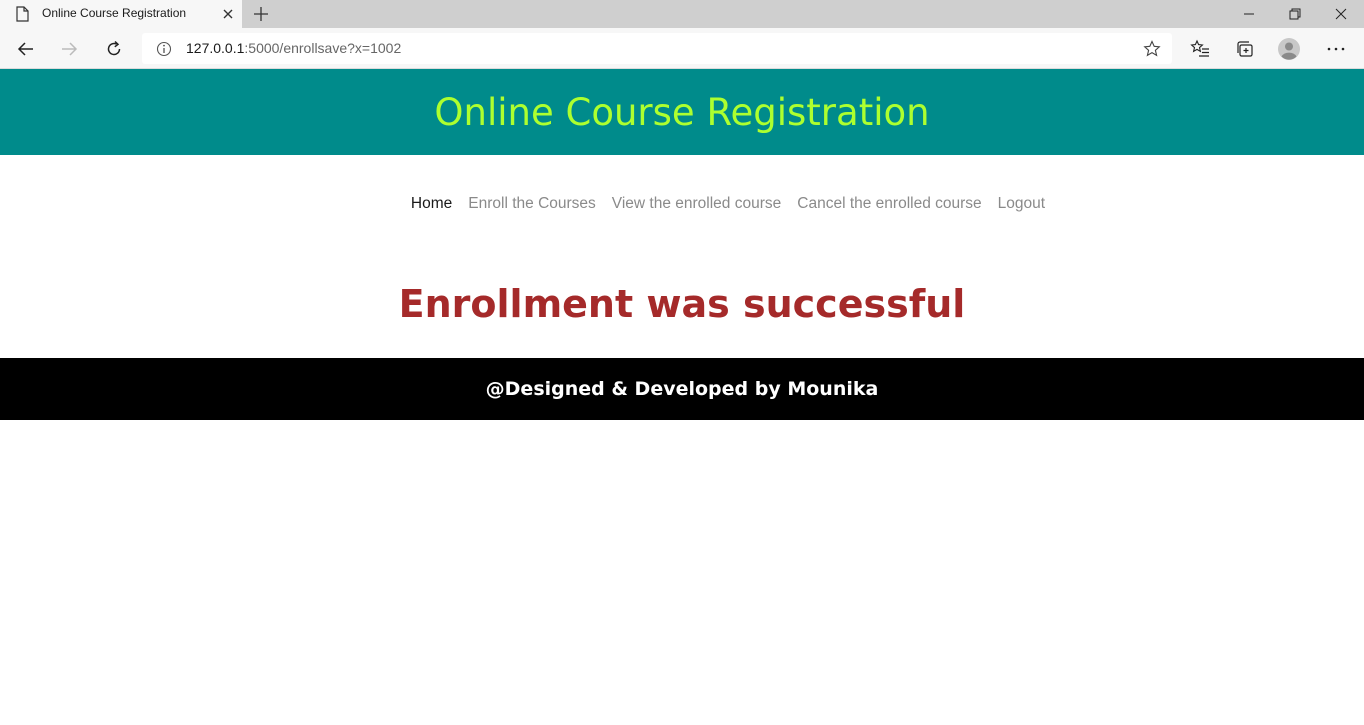 This screenshot has width=1364, height=725. I want to click on profile-button, so click(1289, 49).